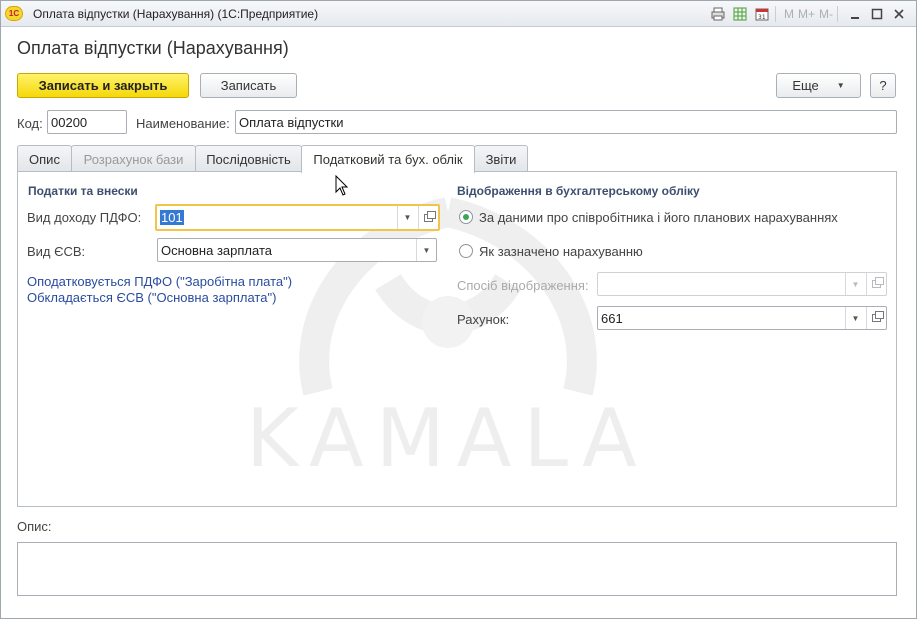  What do you see at coordinates (388, 159) in the screenshot?
I see `tab-tax-accounting: Податковий та бух. облік` at bounding box center [388, 159].